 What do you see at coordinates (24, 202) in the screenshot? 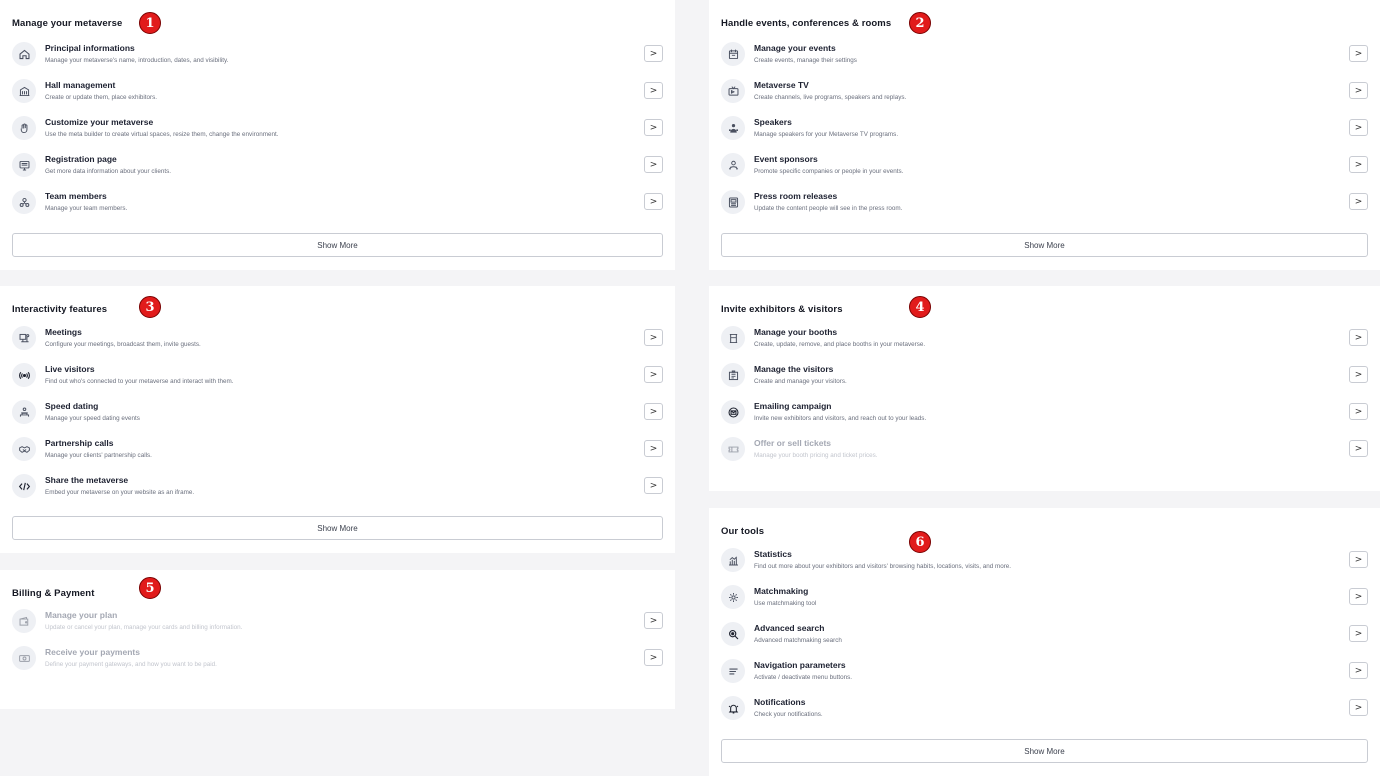
I see `team-icon` at bounding box center [24, 202].